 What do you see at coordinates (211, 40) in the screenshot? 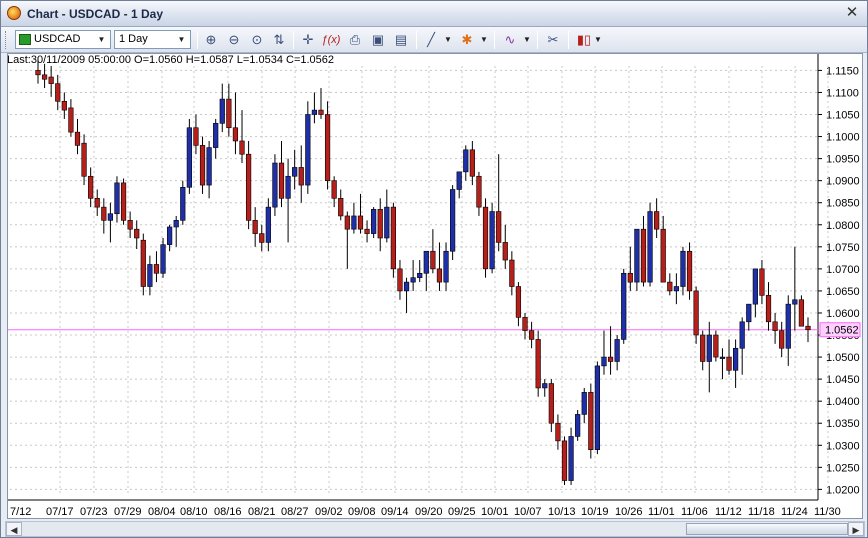
I see `zoom-in-icon: ⊕` at bounding box center [211, 40].